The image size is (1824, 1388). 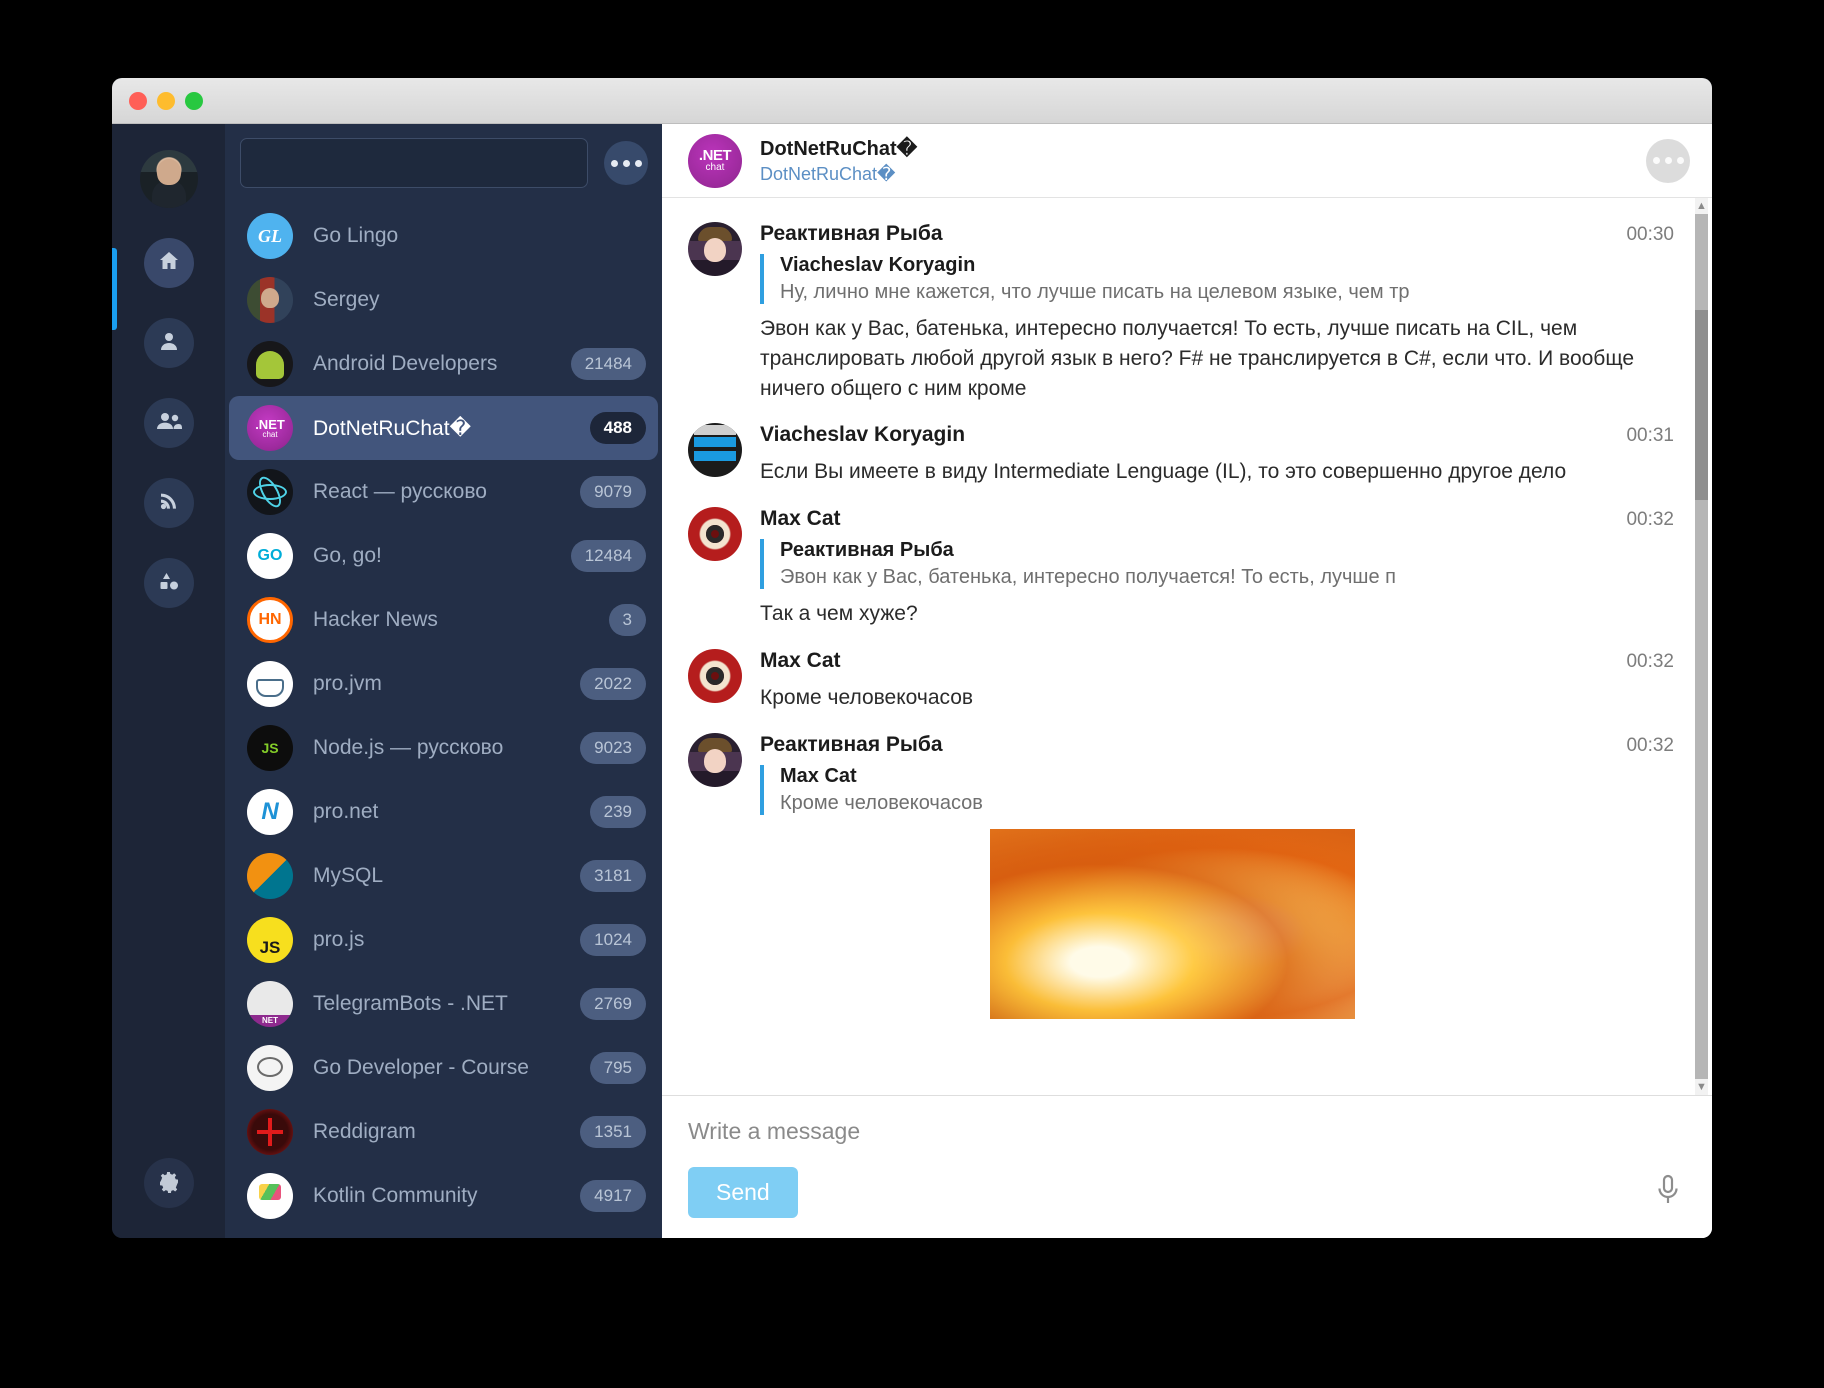 I want to click on user-avatar, so click(x=168, y=179).